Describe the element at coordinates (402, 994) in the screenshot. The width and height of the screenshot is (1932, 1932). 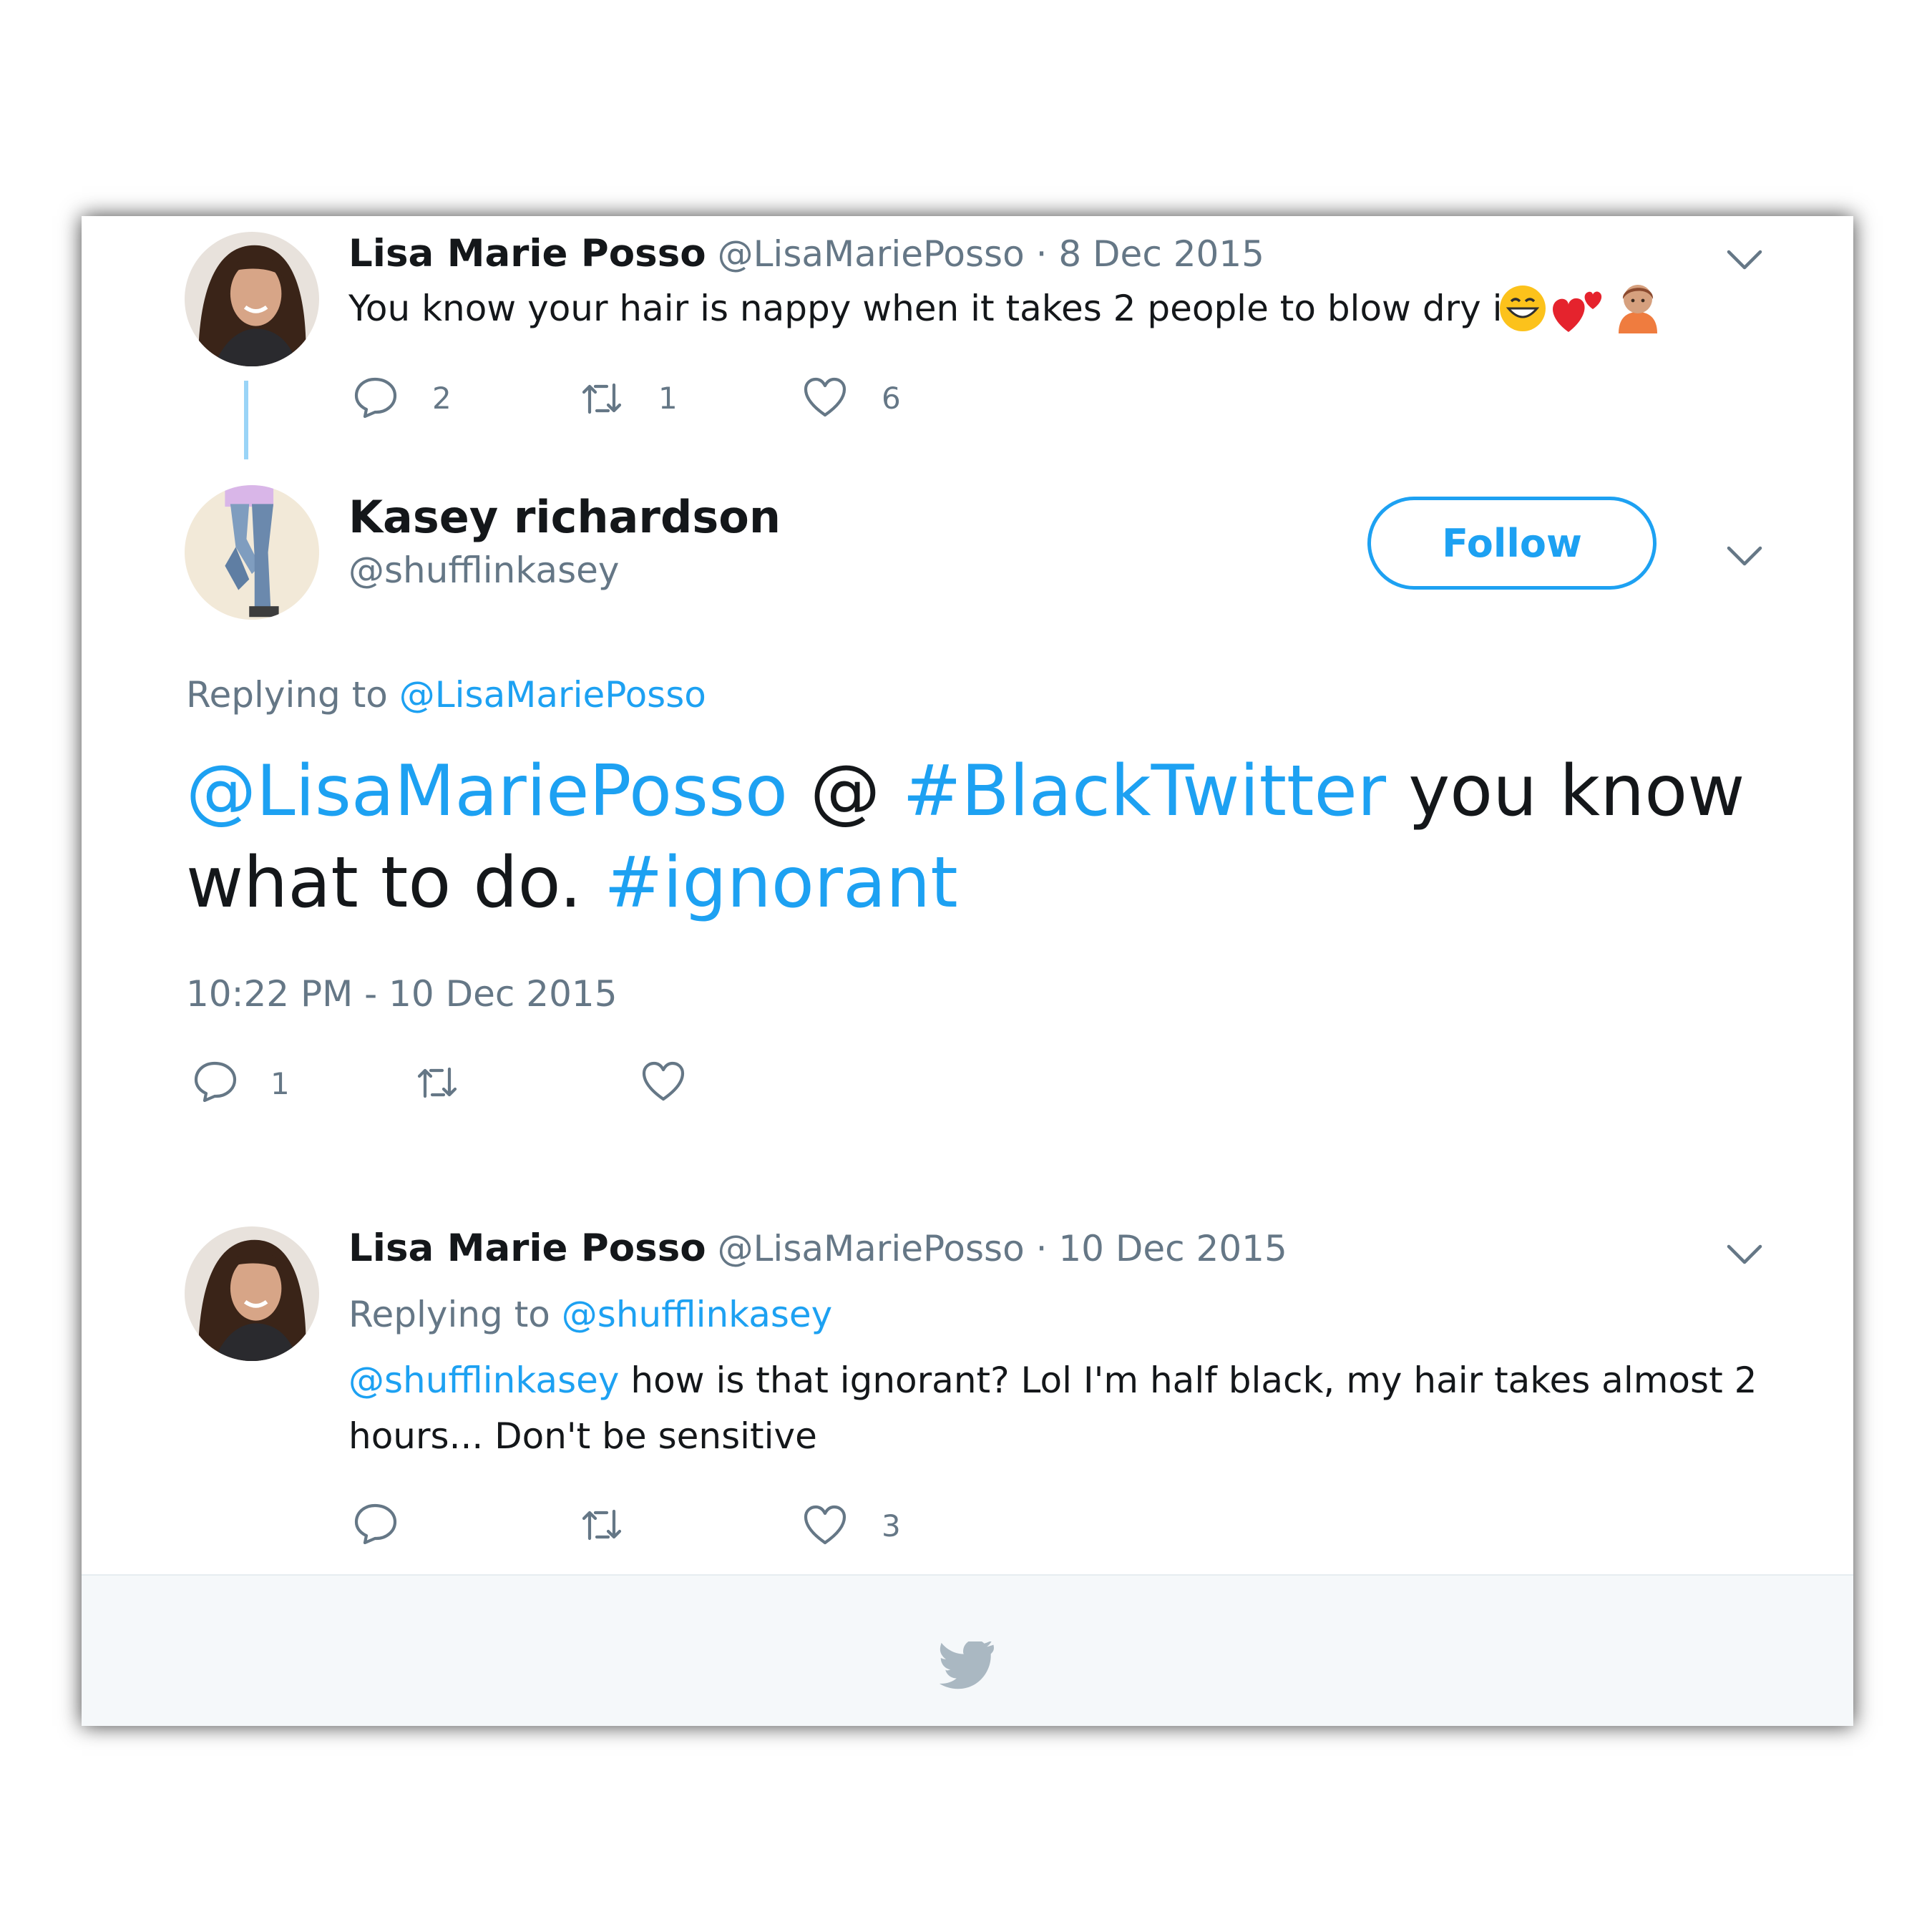
I see `tweet2-timestamp: 10:22 PM - 10 Dec 2015` at that location.